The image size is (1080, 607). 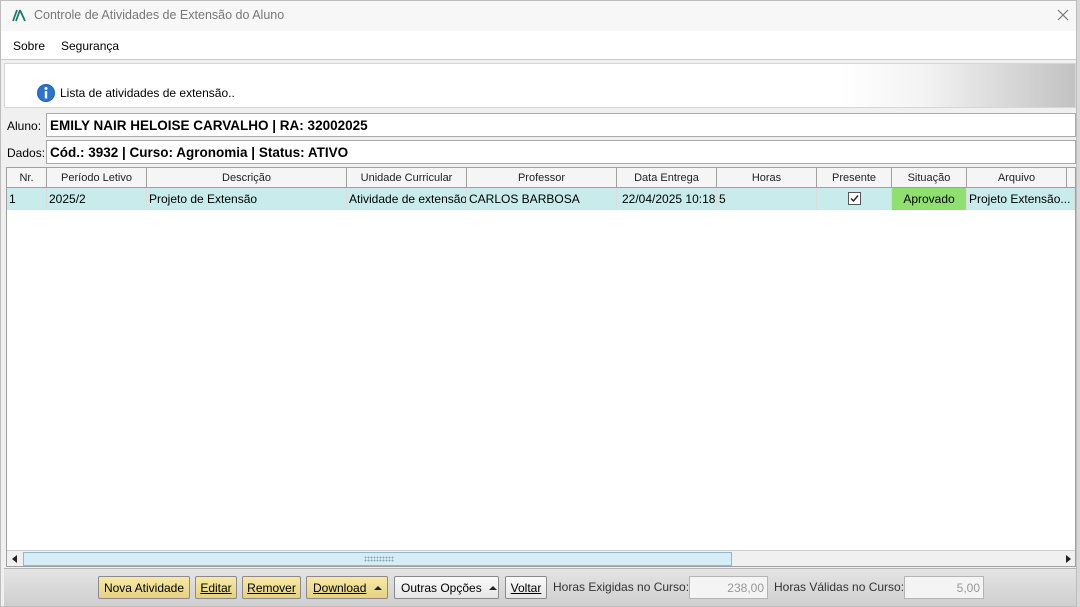 I want to click on cell-descricao: Projeto de Extensão, so click(x=247, y=199).